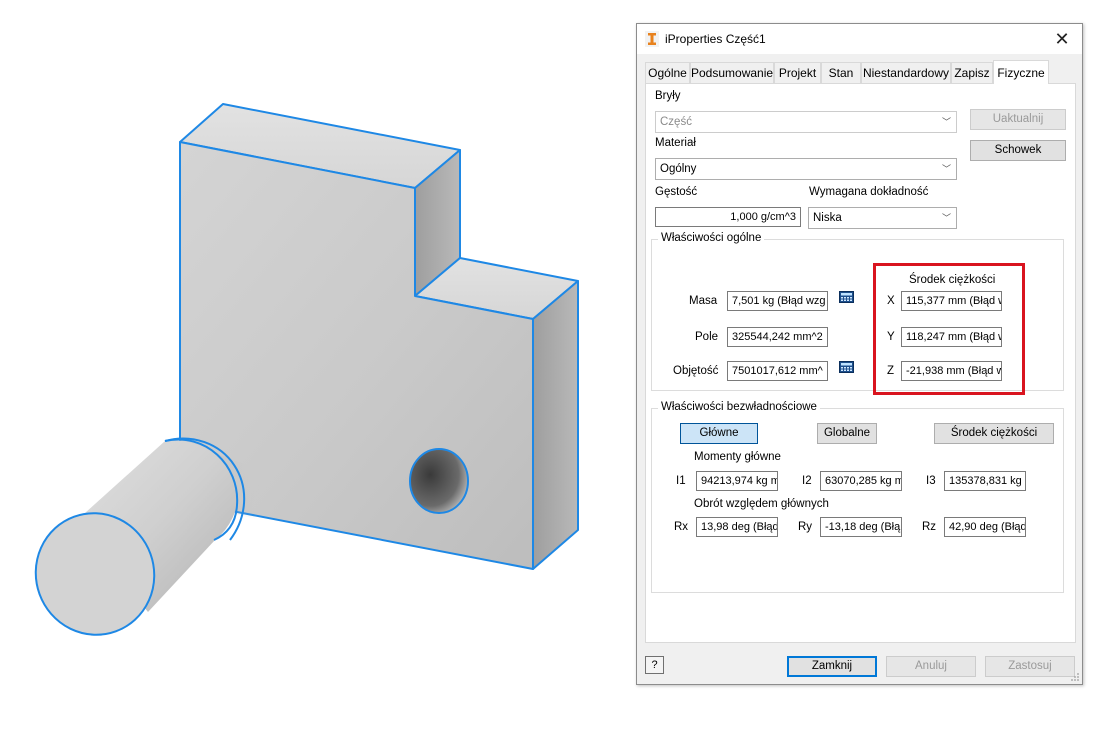 The image size is (1120, 731). Describe the element at coordinates (777, 337) in the screenshot. I see `area-field: 325544,242 mm^2` at that location.